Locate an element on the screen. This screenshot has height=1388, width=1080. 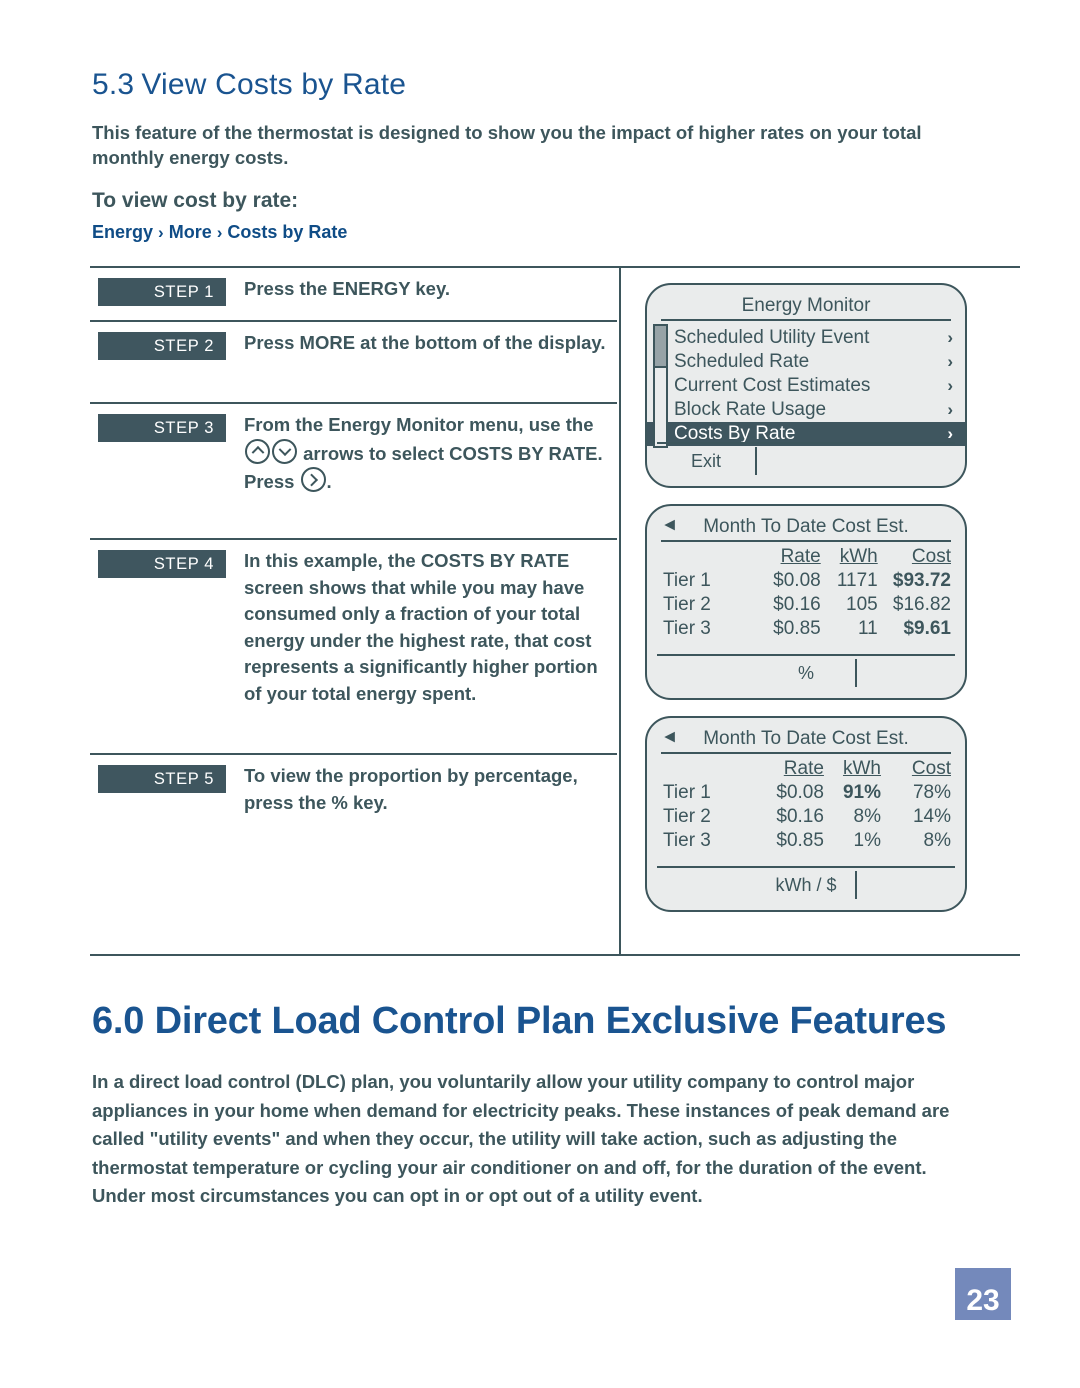
device-footer: kWh / $ is located at coordinates (806, 884).